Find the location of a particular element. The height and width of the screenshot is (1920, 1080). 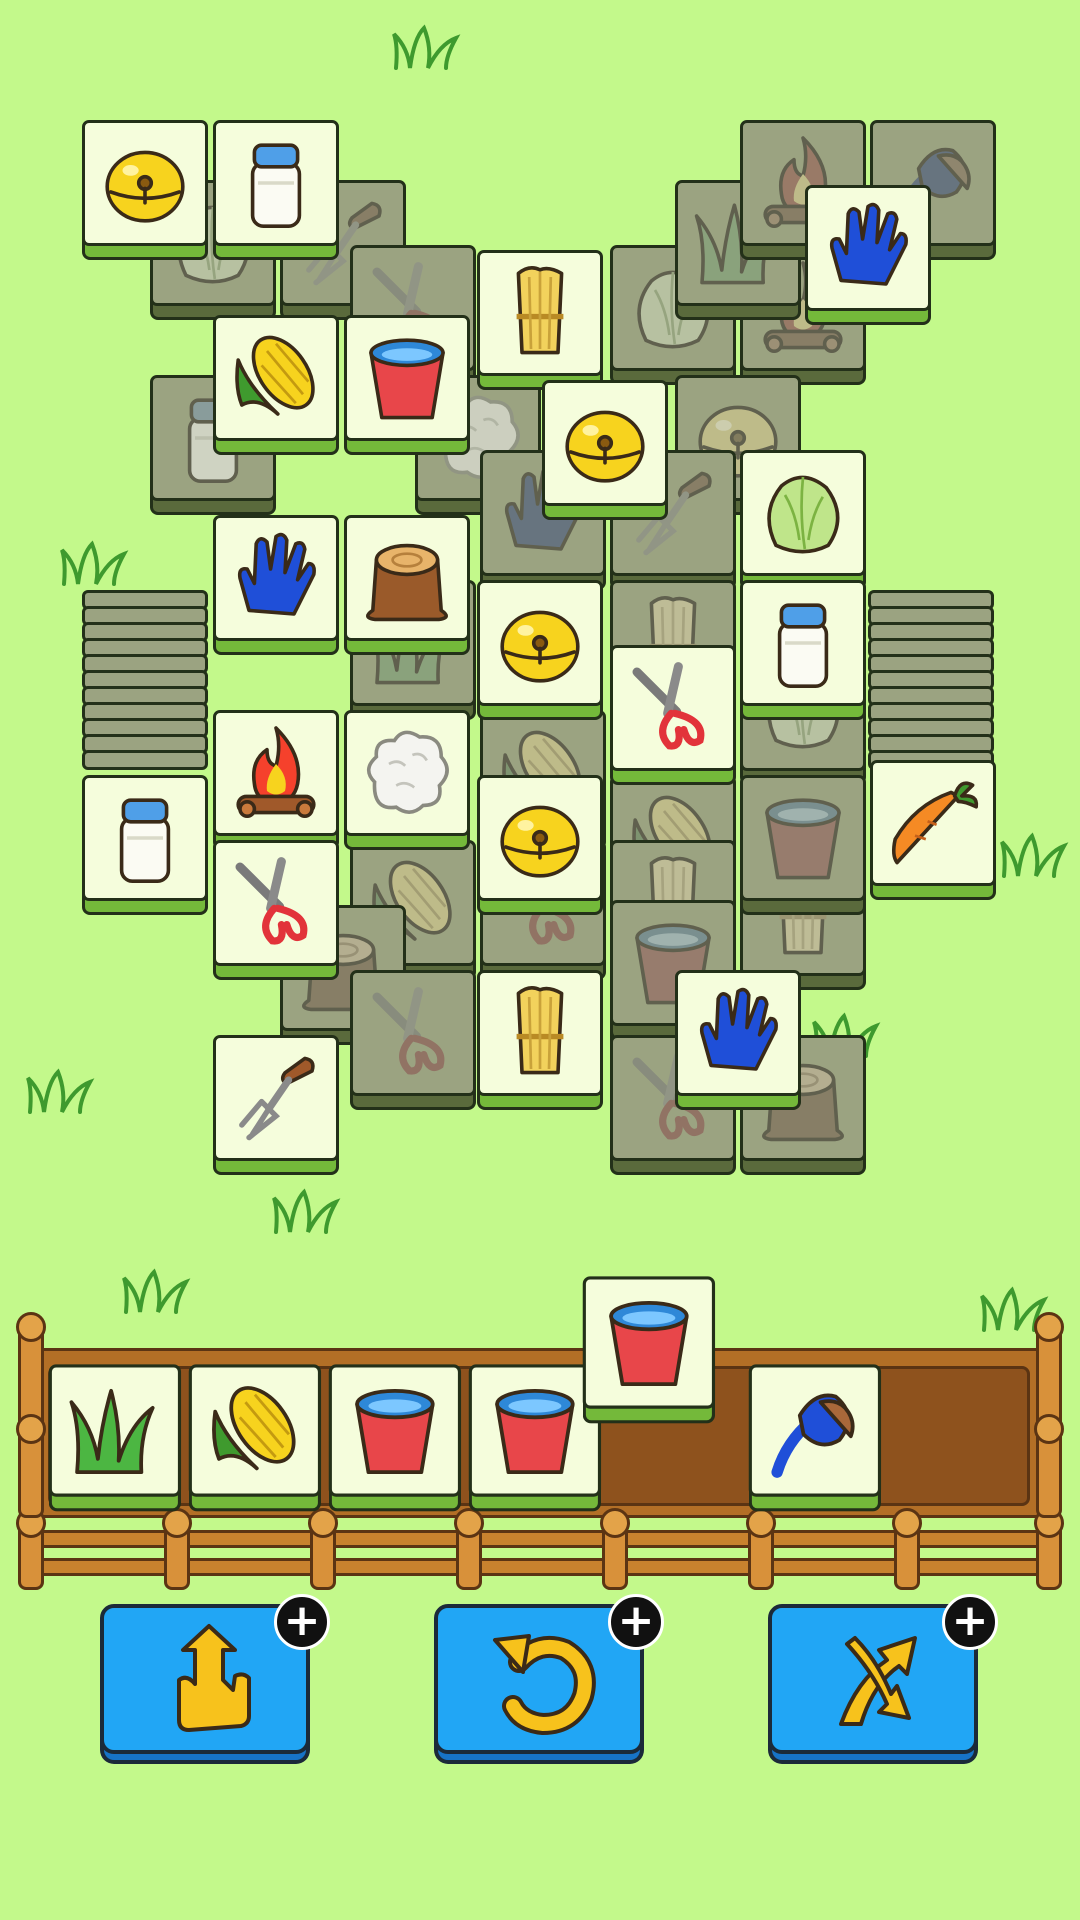

wool-ball-tile is located at coordinates (409, 782).